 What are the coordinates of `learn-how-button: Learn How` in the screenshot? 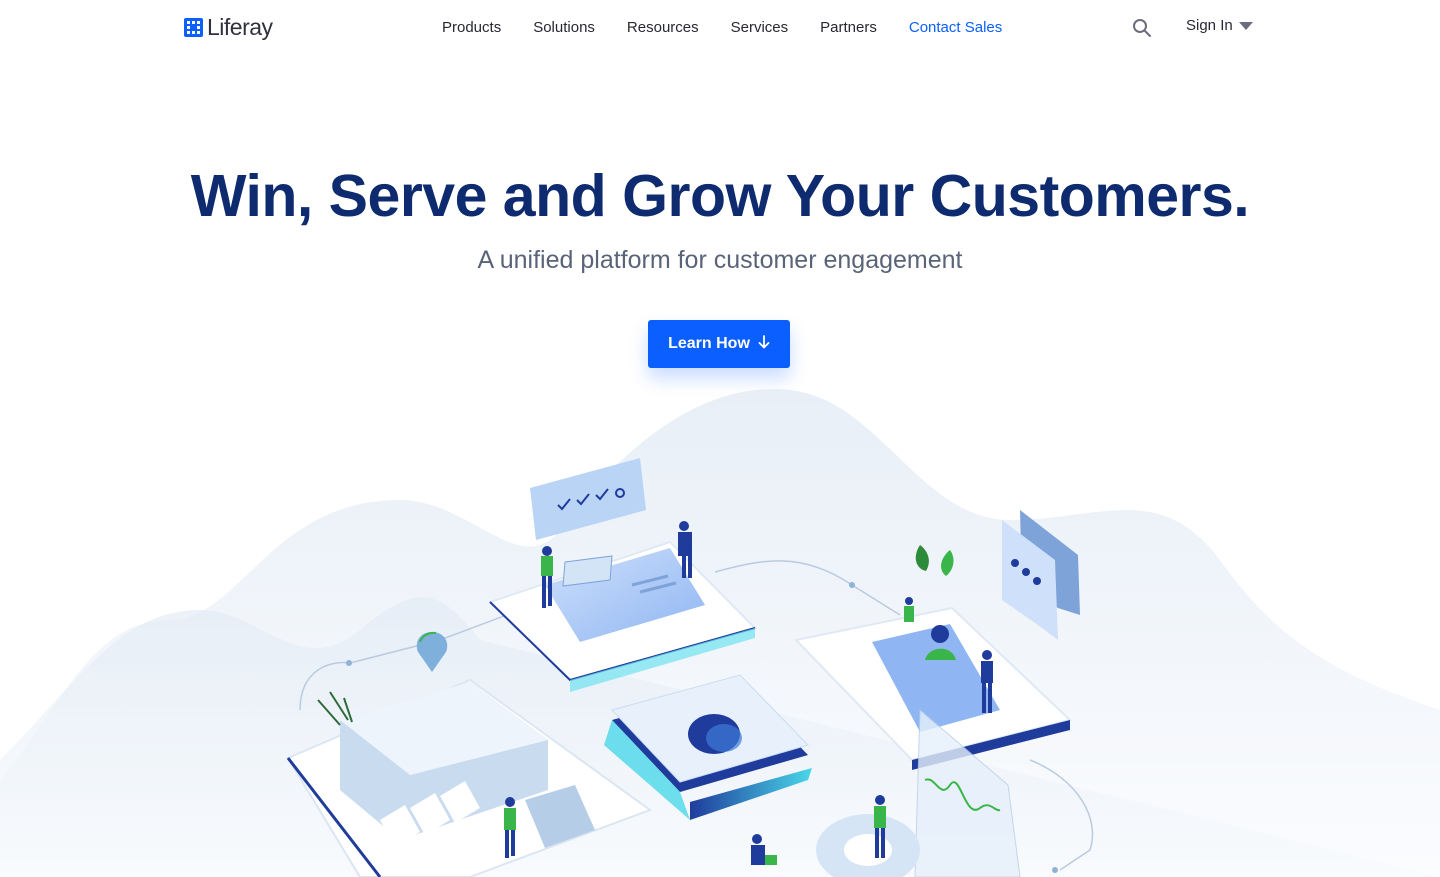 It's located at (719, 344).